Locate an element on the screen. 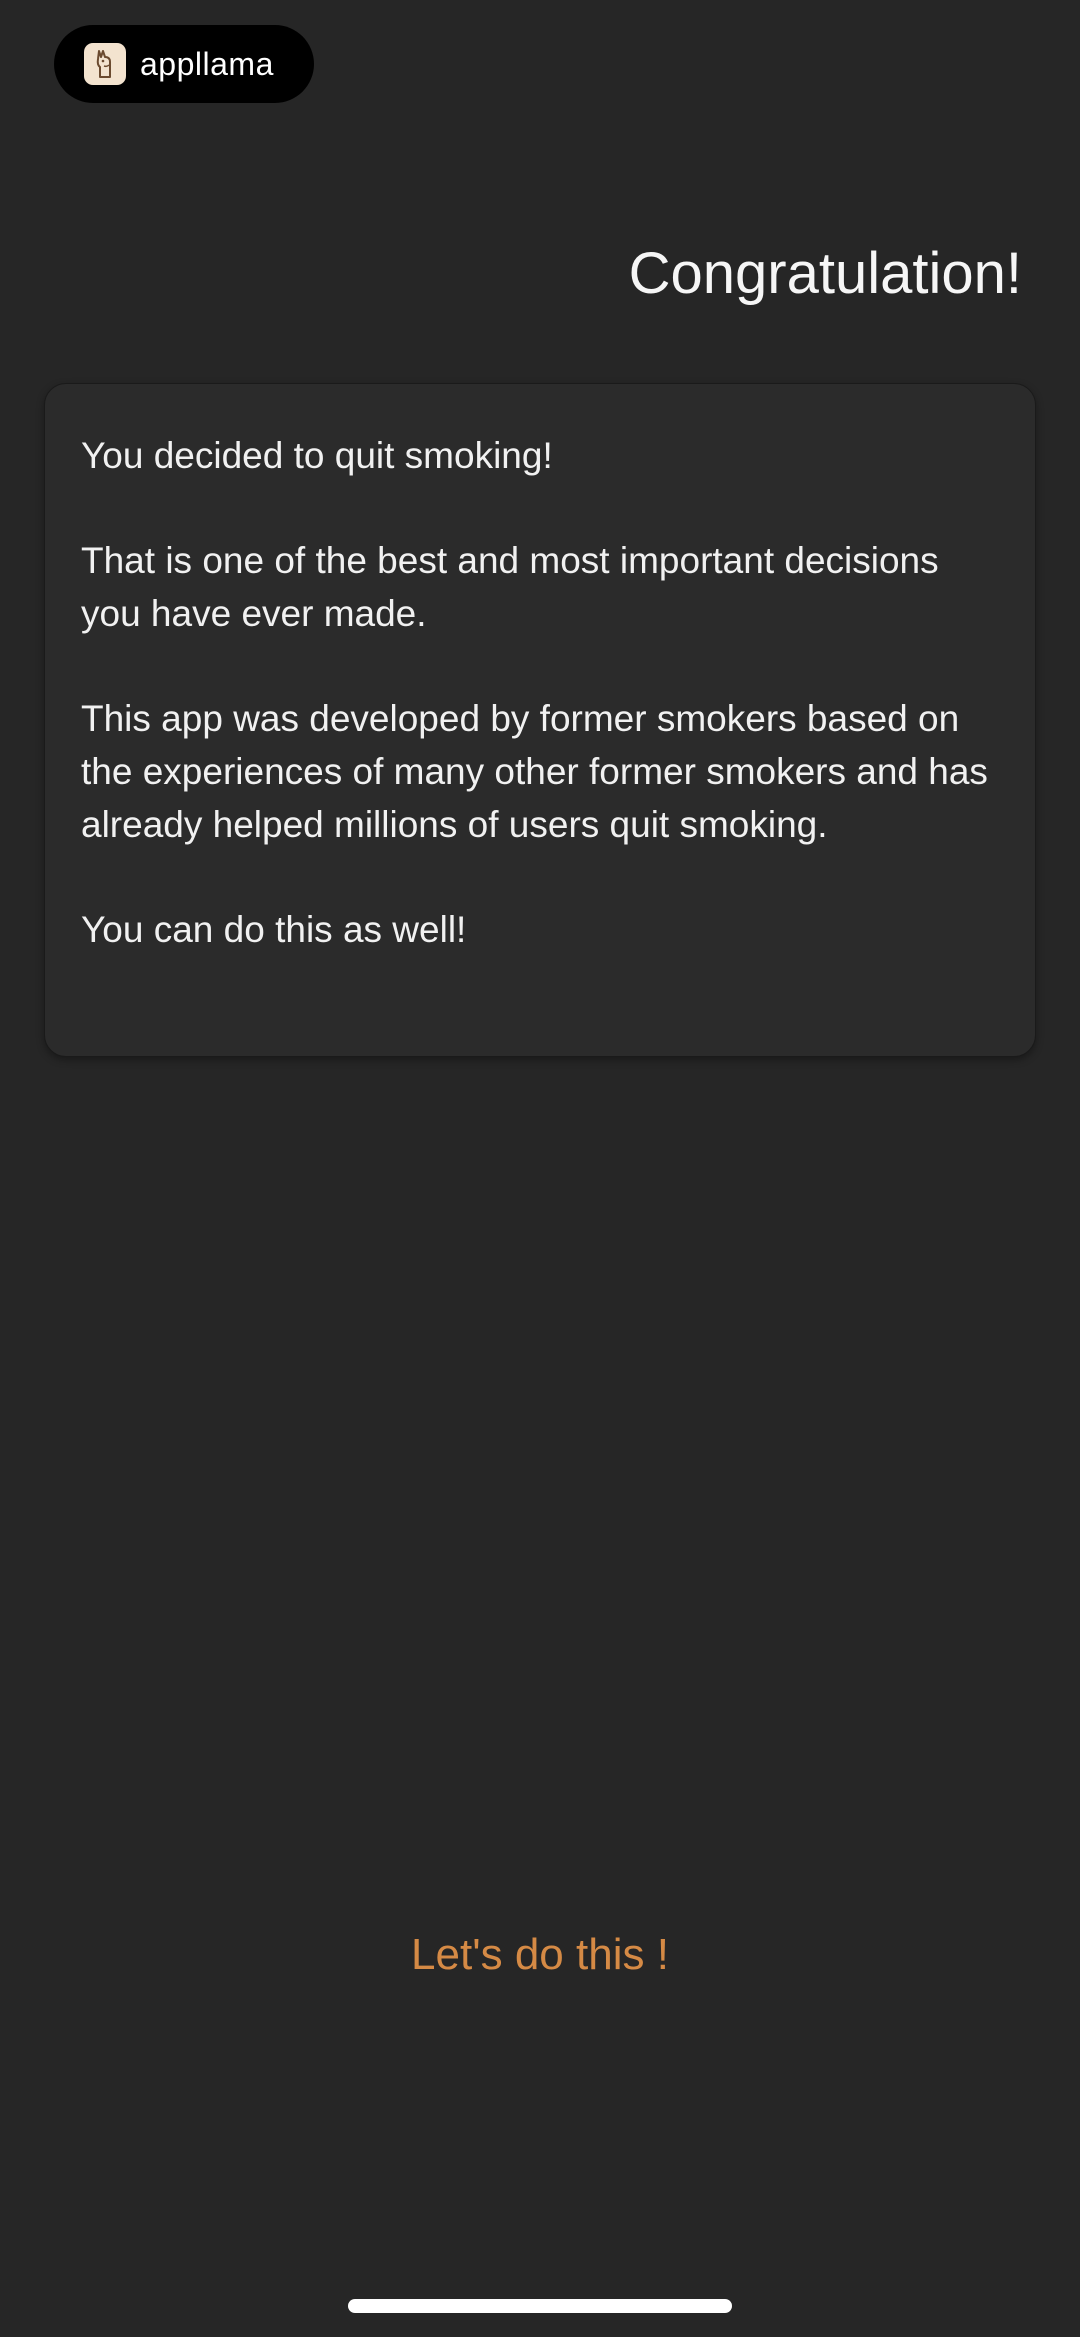 This screenshot has width=1080, height=2337. page-title: Congratulation! is located at coordinates (825, 273).